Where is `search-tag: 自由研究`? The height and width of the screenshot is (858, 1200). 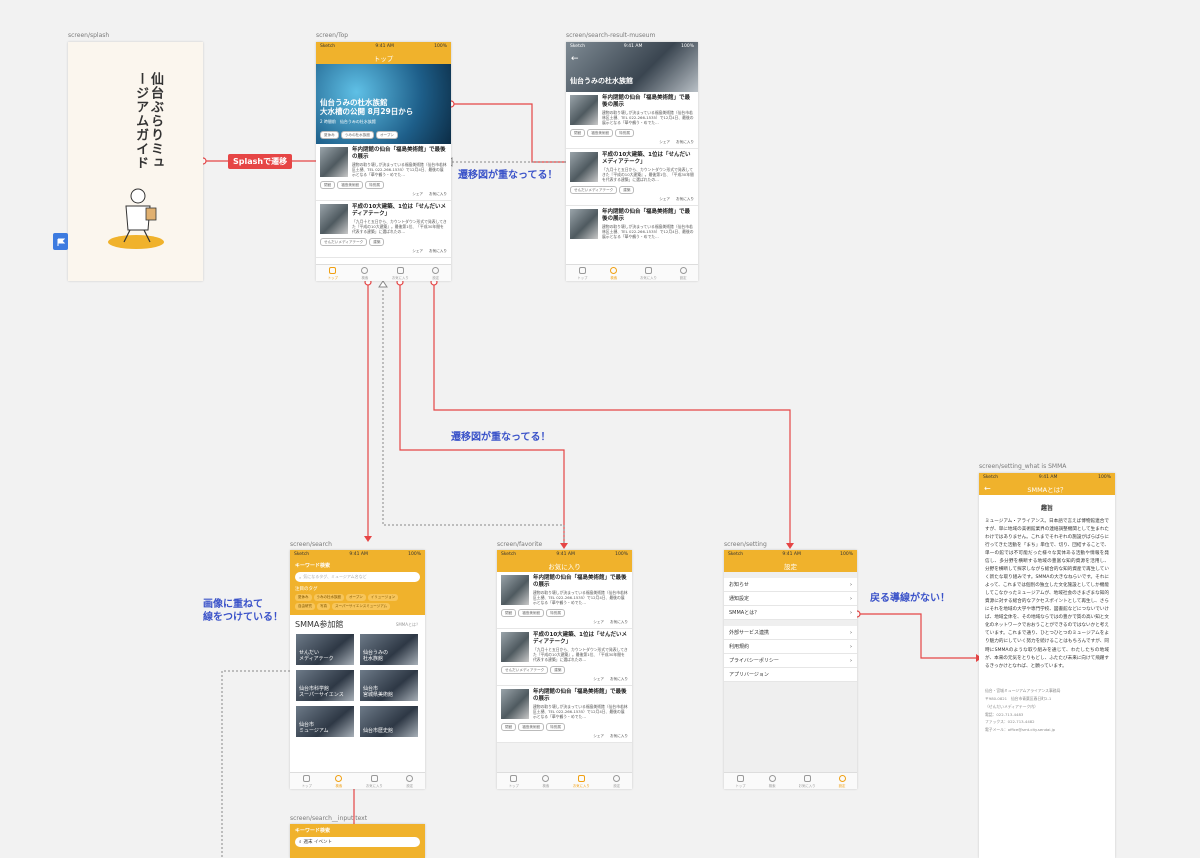
search-tag: 自由研究 is located at coordinates (305, 606).